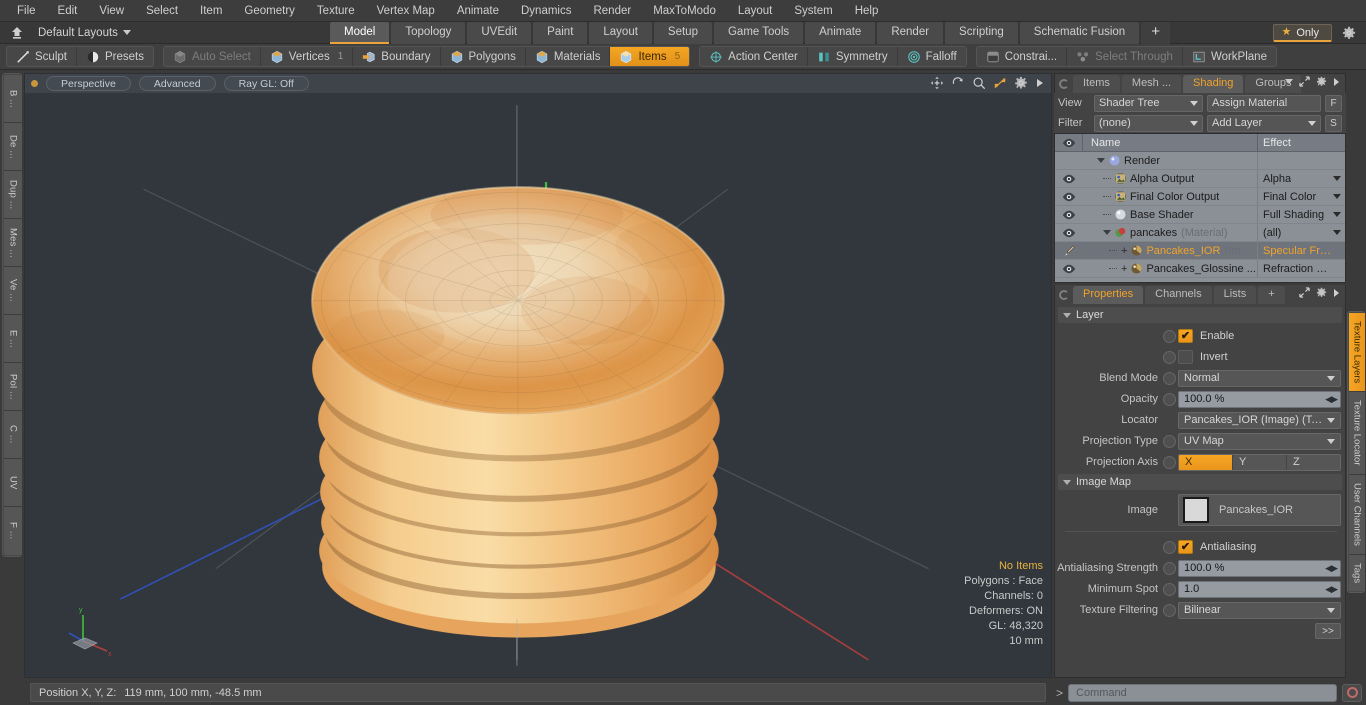 This screenshot has height=705, width=1366. What do you see at coordinates (1155, 33) in the screenshot?
I see `add-tab-button: +` at bounding box center [1155, 33].